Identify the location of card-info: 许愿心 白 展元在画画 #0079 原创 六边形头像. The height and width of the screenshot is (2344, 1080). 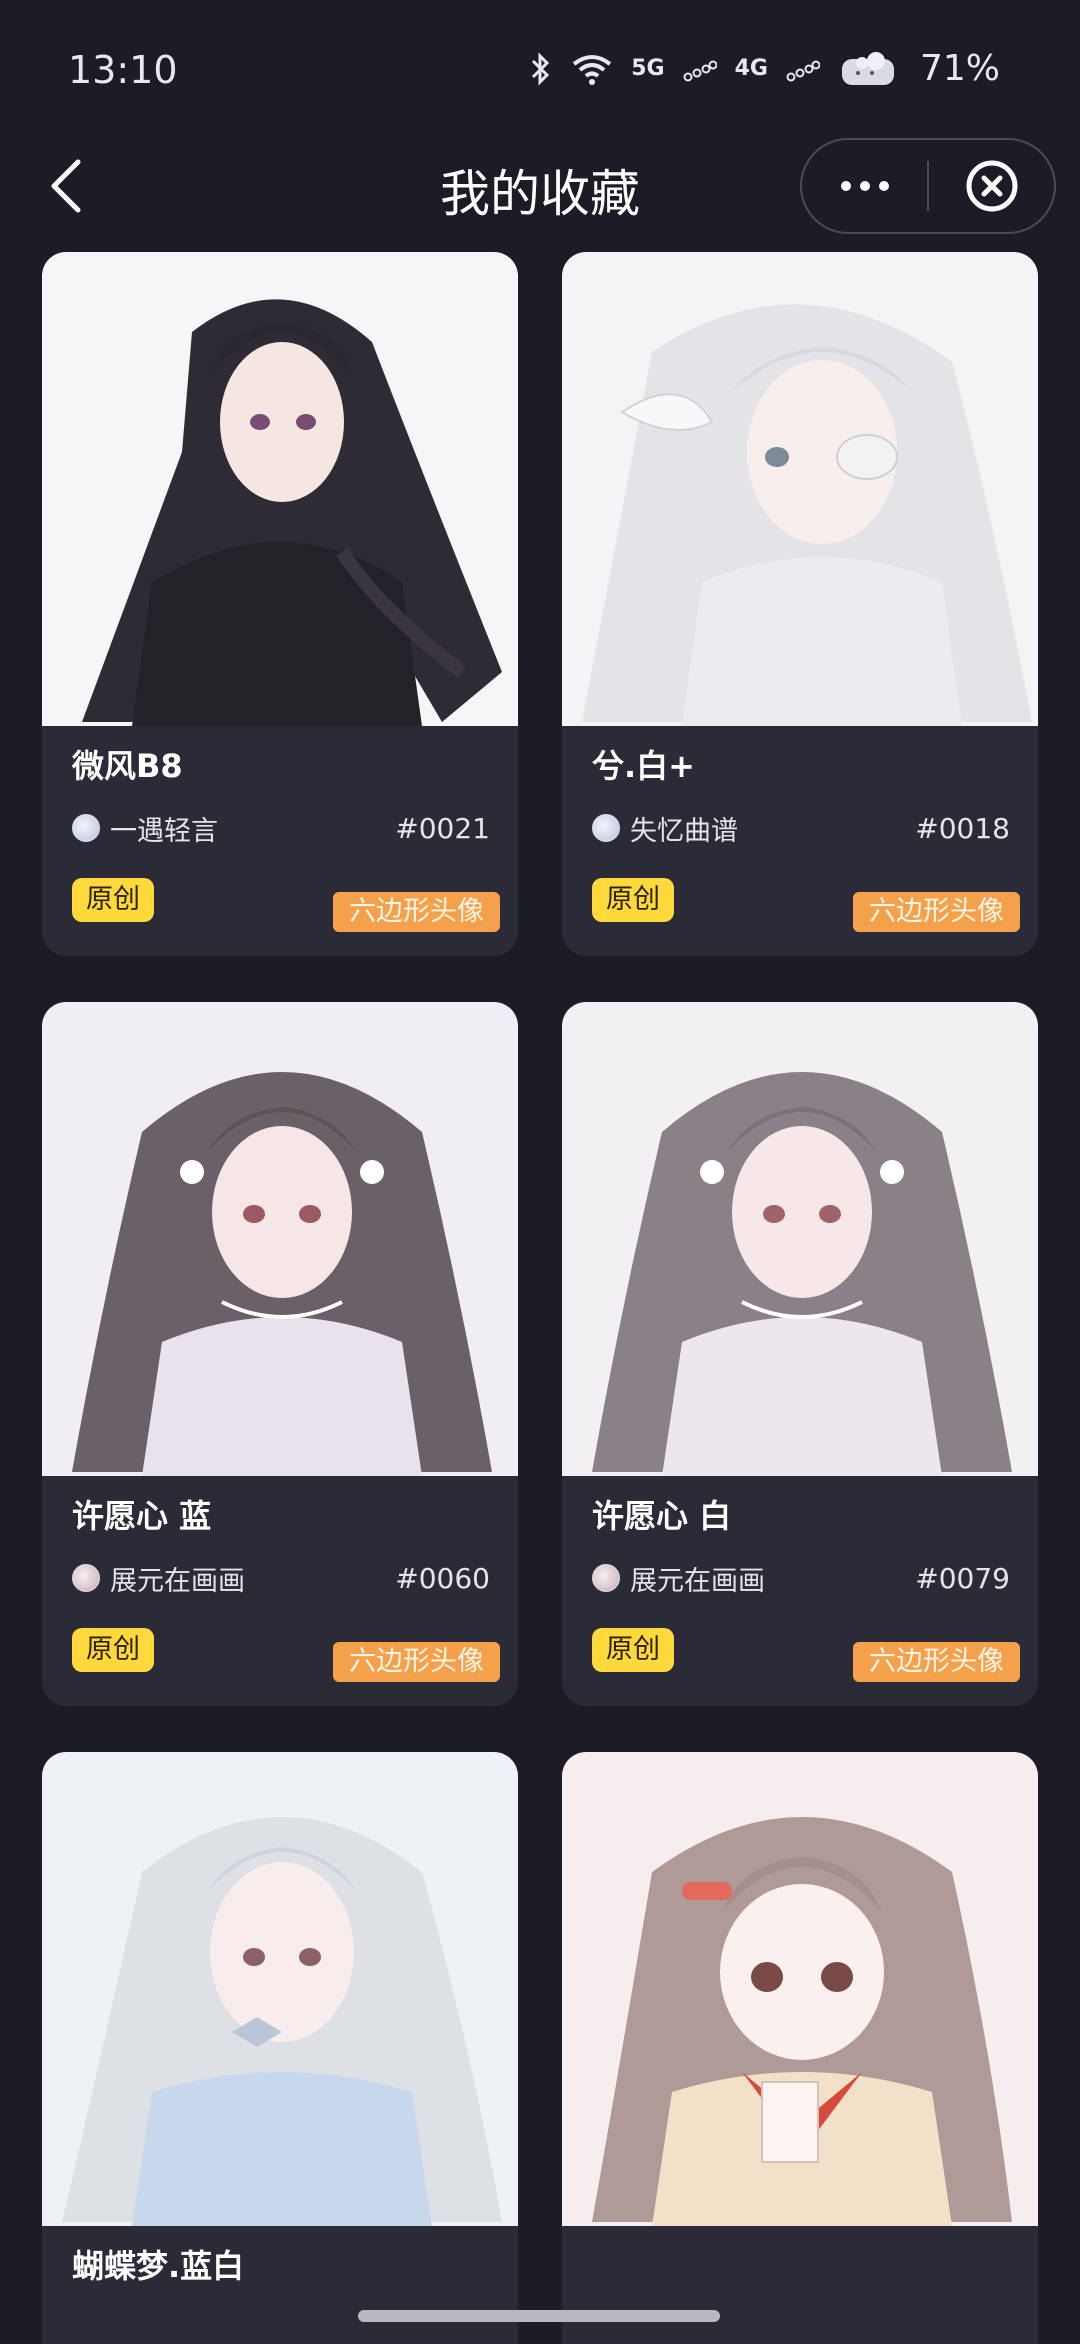
(800, 1591).